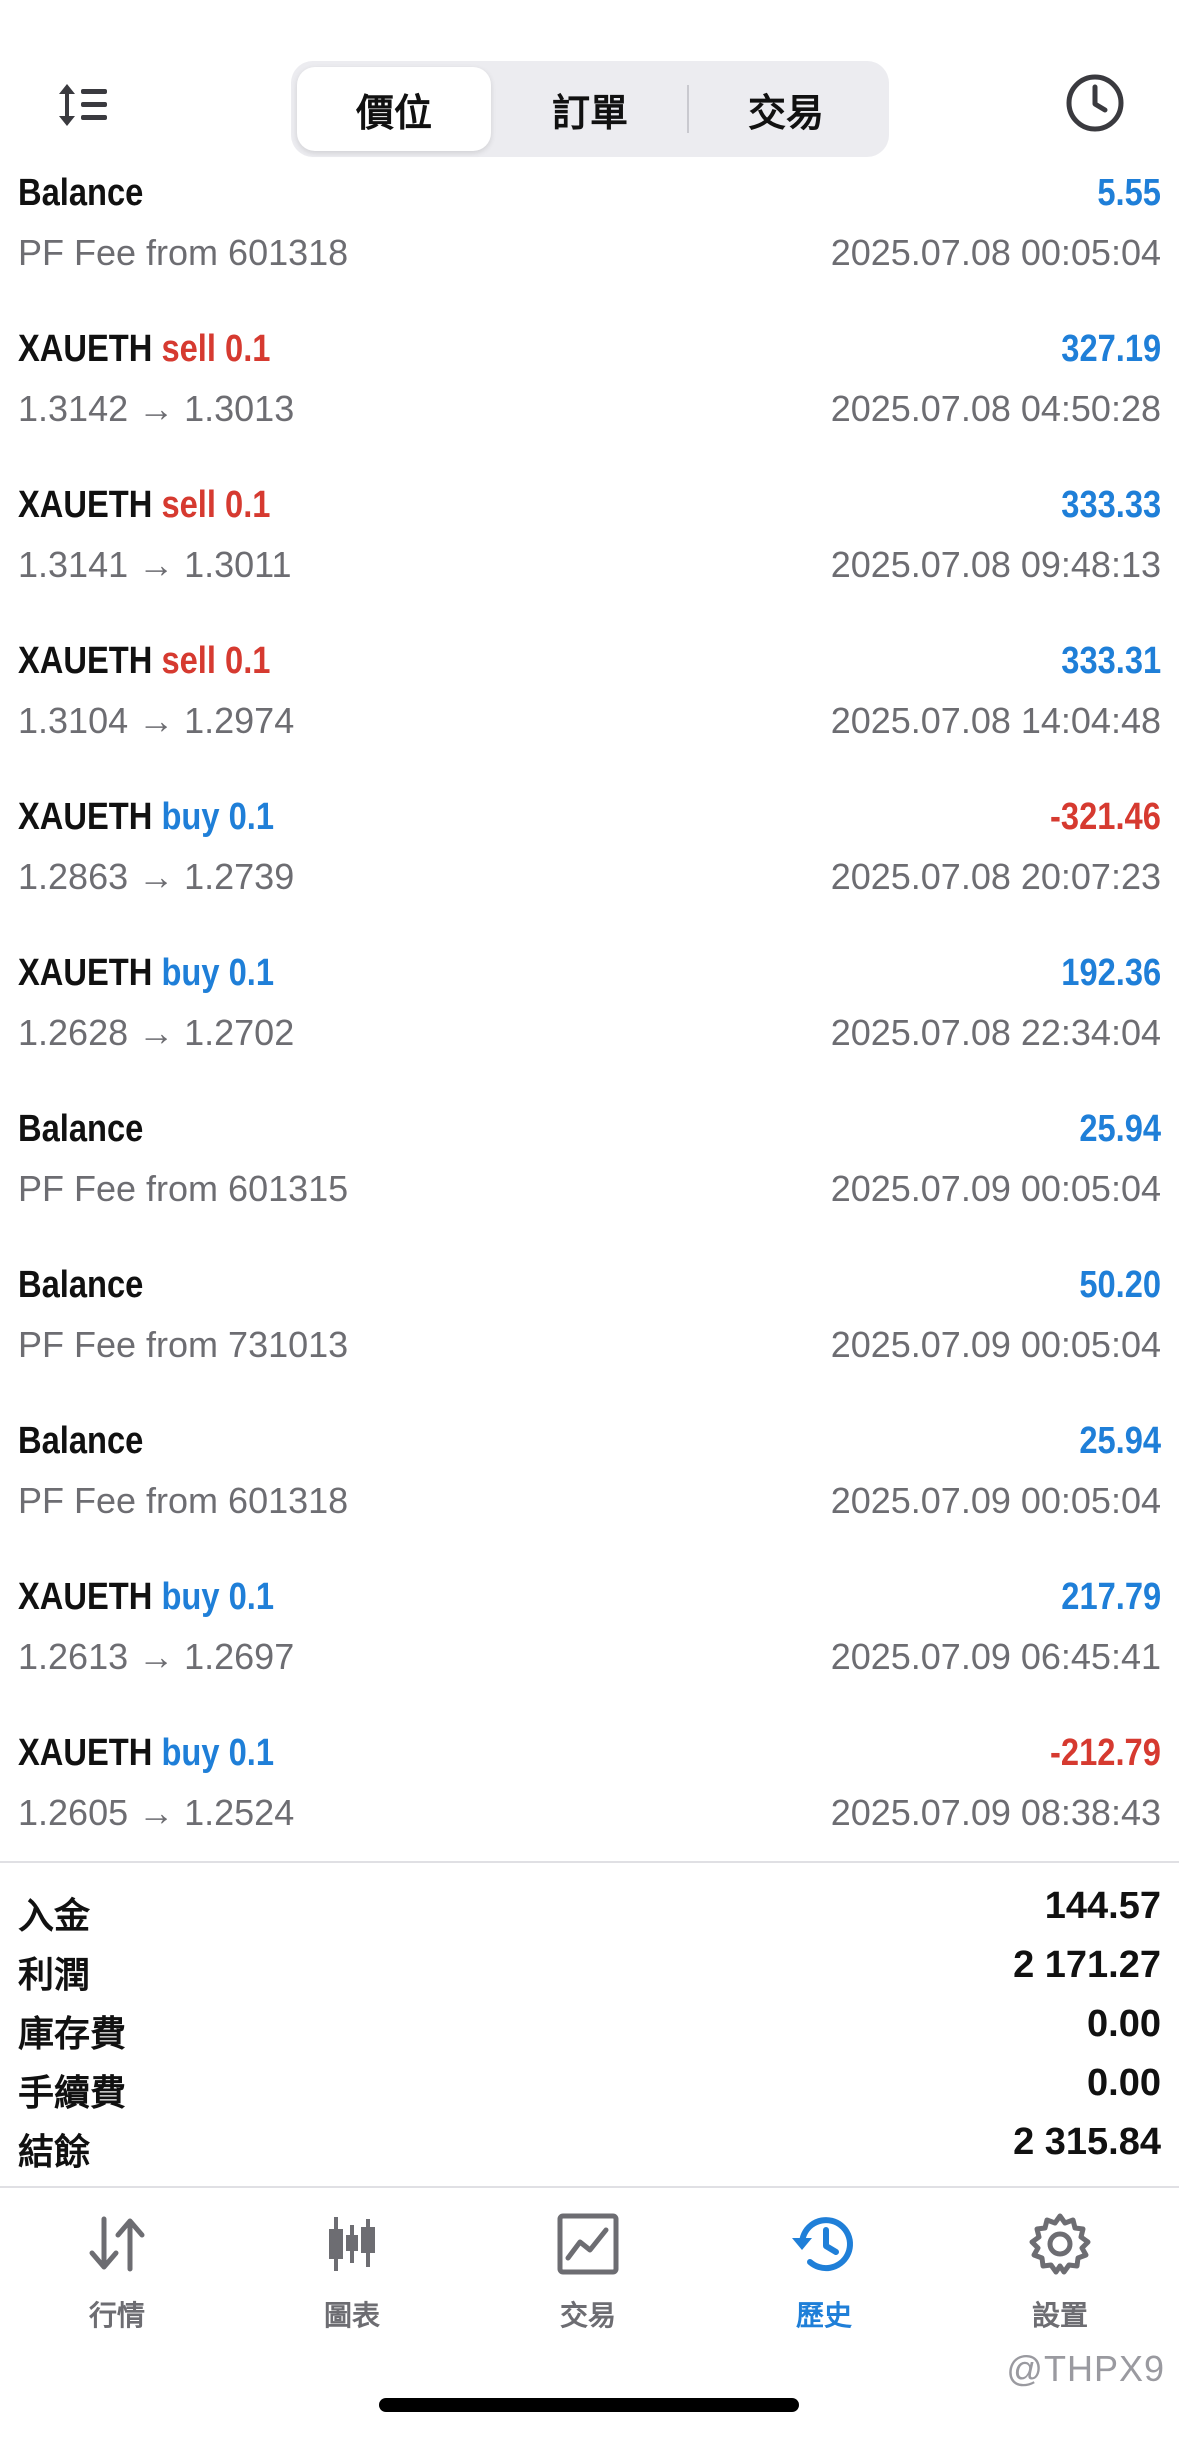 The width and height of the screenshot is (1179, 2438). What do you see at coordinates (116, 2315) in the screenshot?
I see `tab-label: 行情` at bounding box center [116, 2315].